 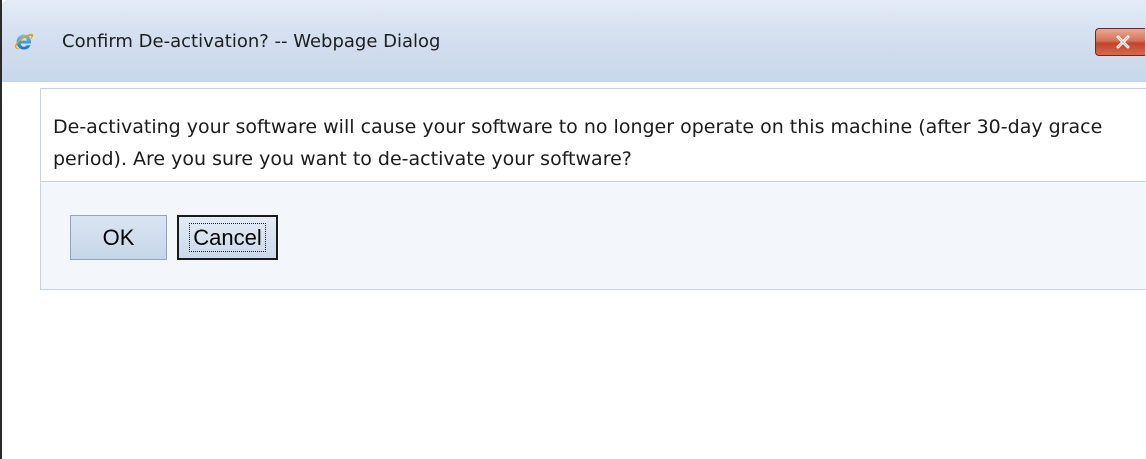 I want to click on cancel-button-label: Cancel, so click(x=227, y=237).